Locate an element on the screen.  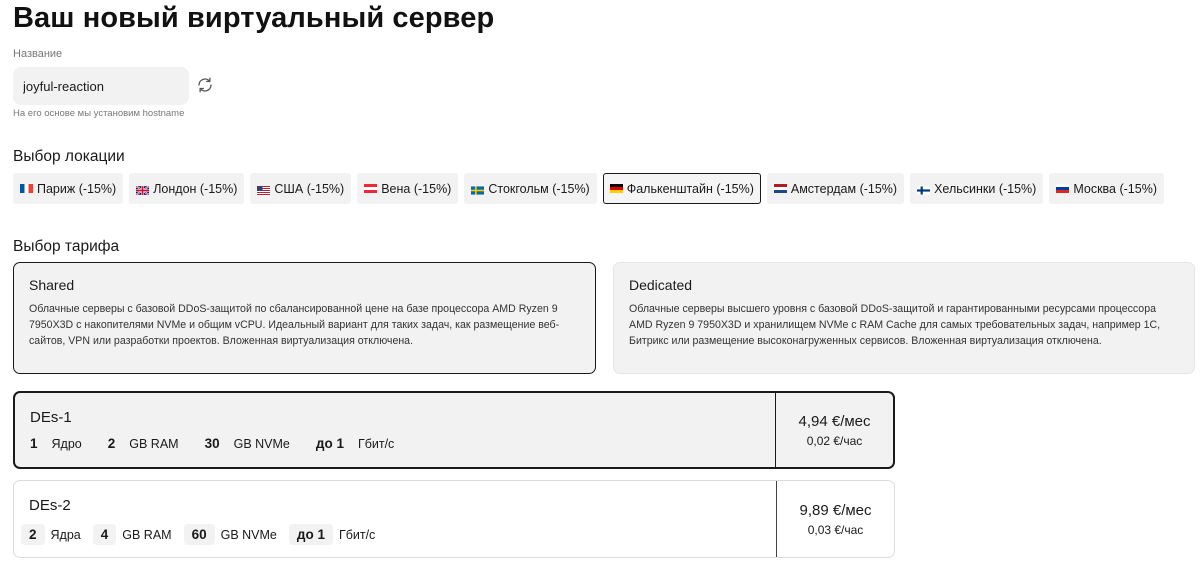
tier-name: DEs-2 is located at coordinates (50, 505).